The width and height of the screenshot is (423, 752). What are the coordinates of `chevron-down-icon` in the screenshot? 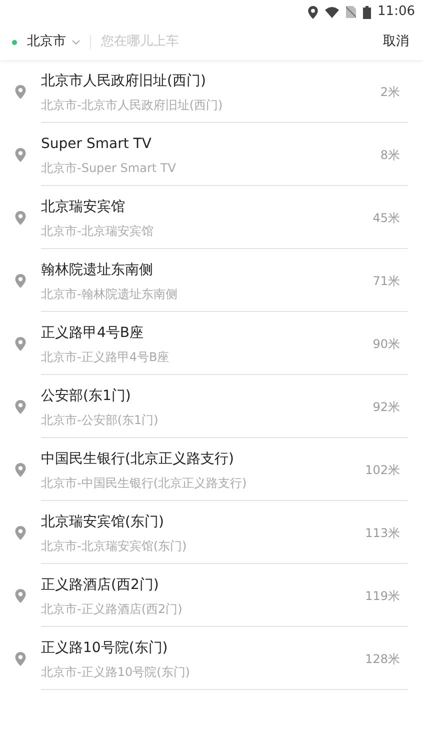 It's located at (76, 42).